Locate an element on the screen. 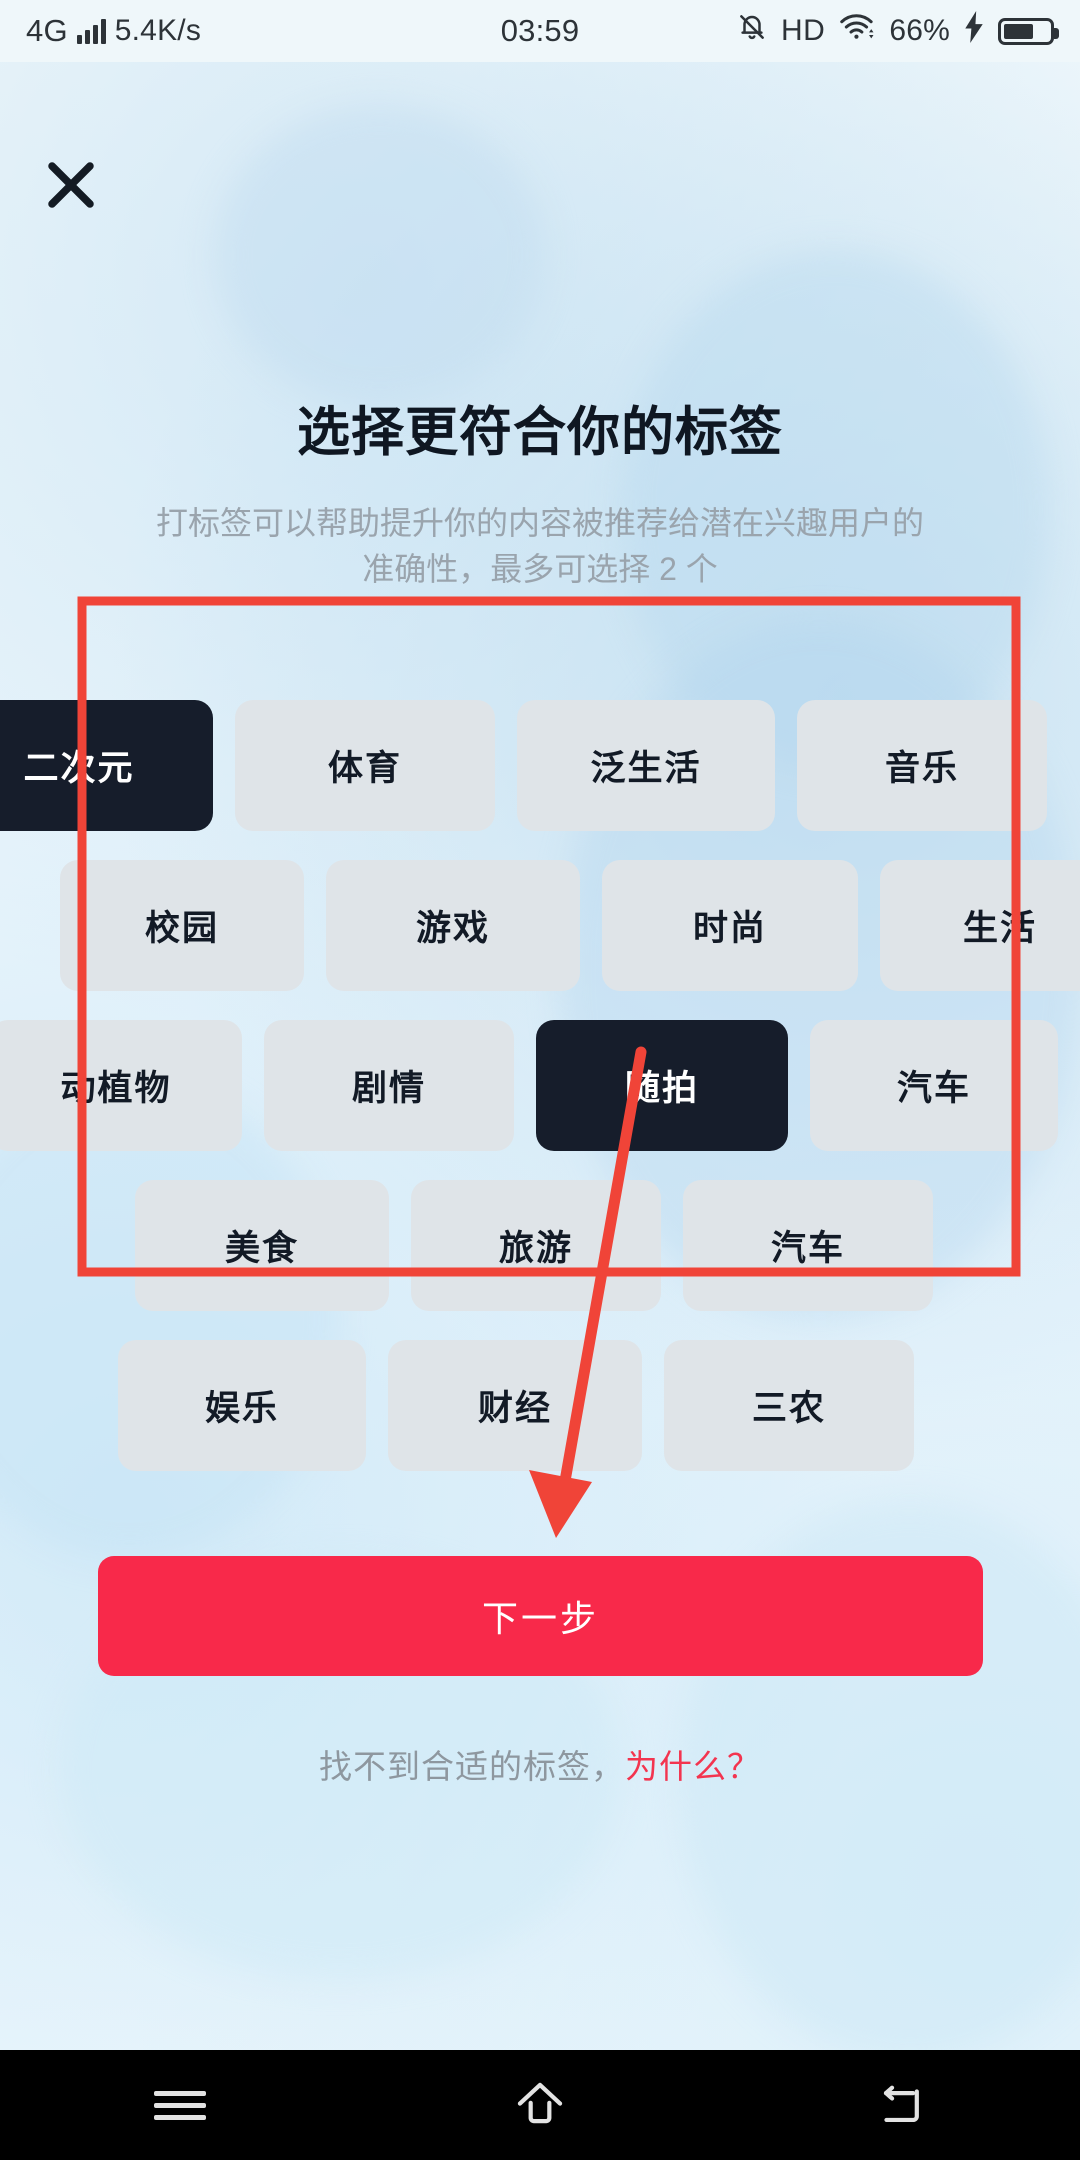 The image size is (1080, 2160). footer-prefix-label: 找不到合适的标签， is located at coordinates (472, 1766).